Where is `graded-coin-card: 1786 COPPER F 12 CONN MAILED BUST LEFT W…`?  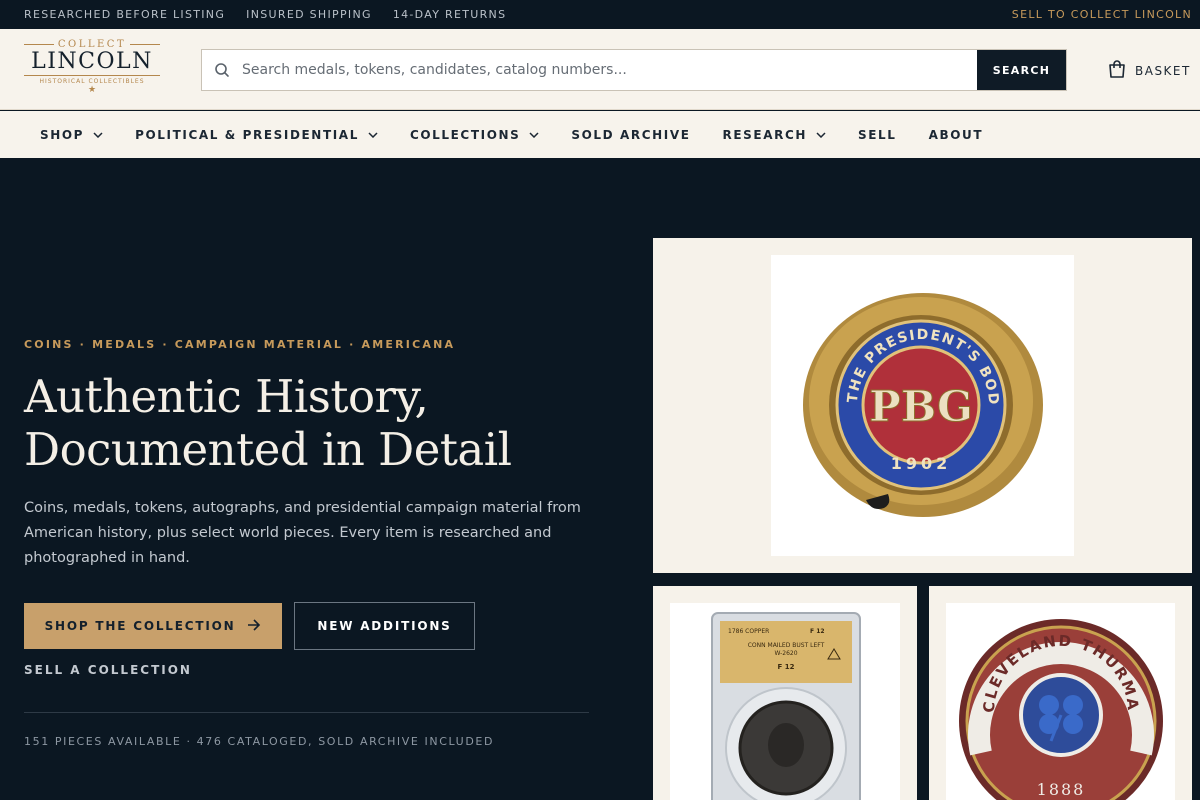
graded-coin-card: 1786 COPPER F 12 CONN MAILED BUST LEFT W… is located at coordinates (785, 693).